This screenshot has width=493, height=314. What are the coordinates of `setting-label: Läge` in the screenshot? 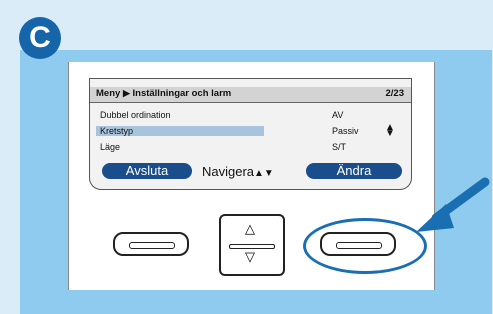 It's located at (110, 147).